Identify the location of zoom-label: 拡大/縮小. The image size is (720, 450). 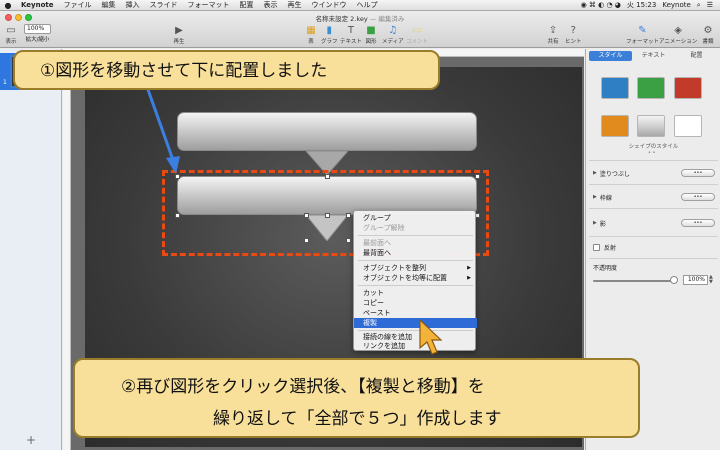
(37, 40).